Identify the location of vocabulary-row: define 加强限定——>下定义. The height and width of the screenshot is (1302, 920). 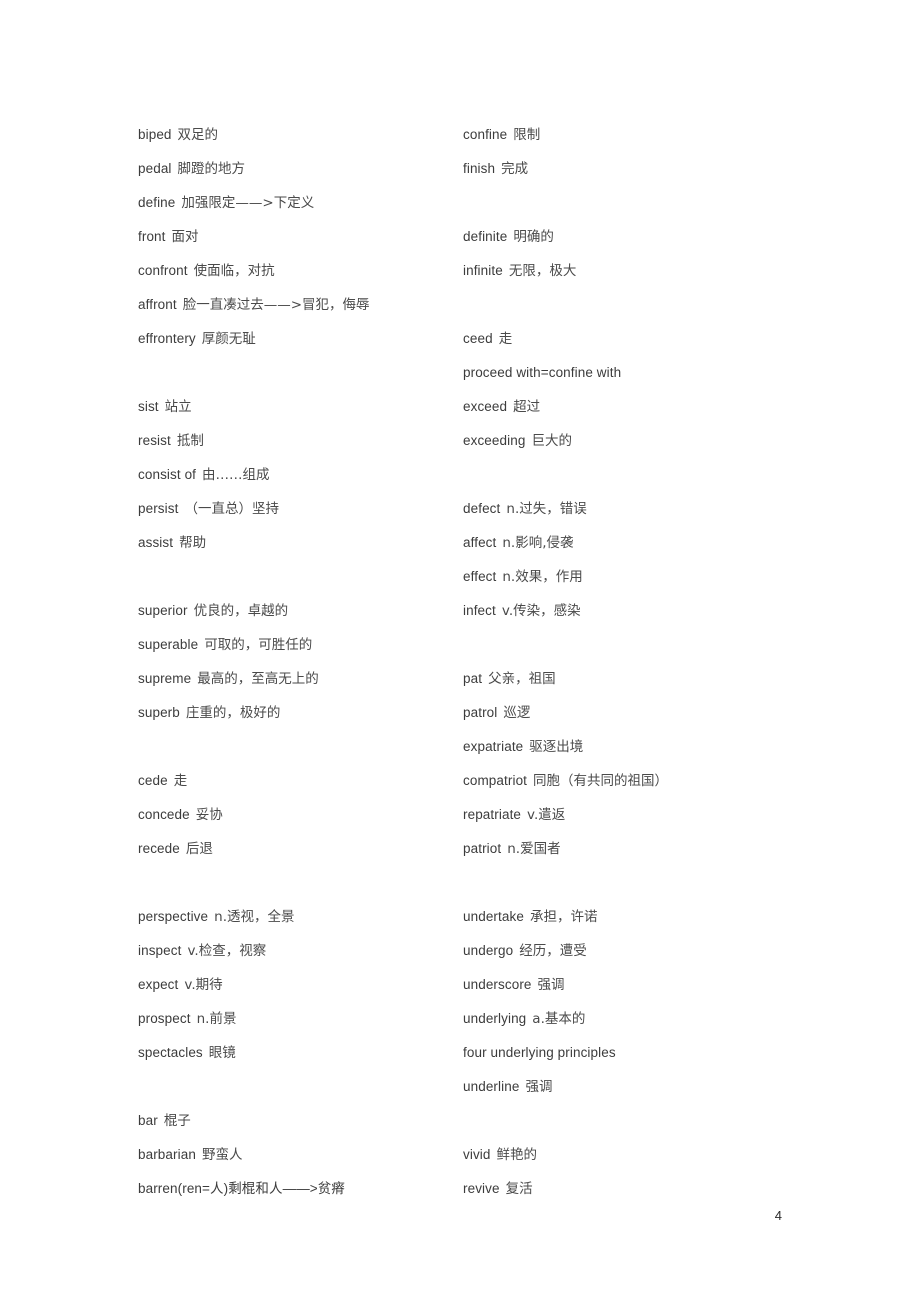
(468, 203).